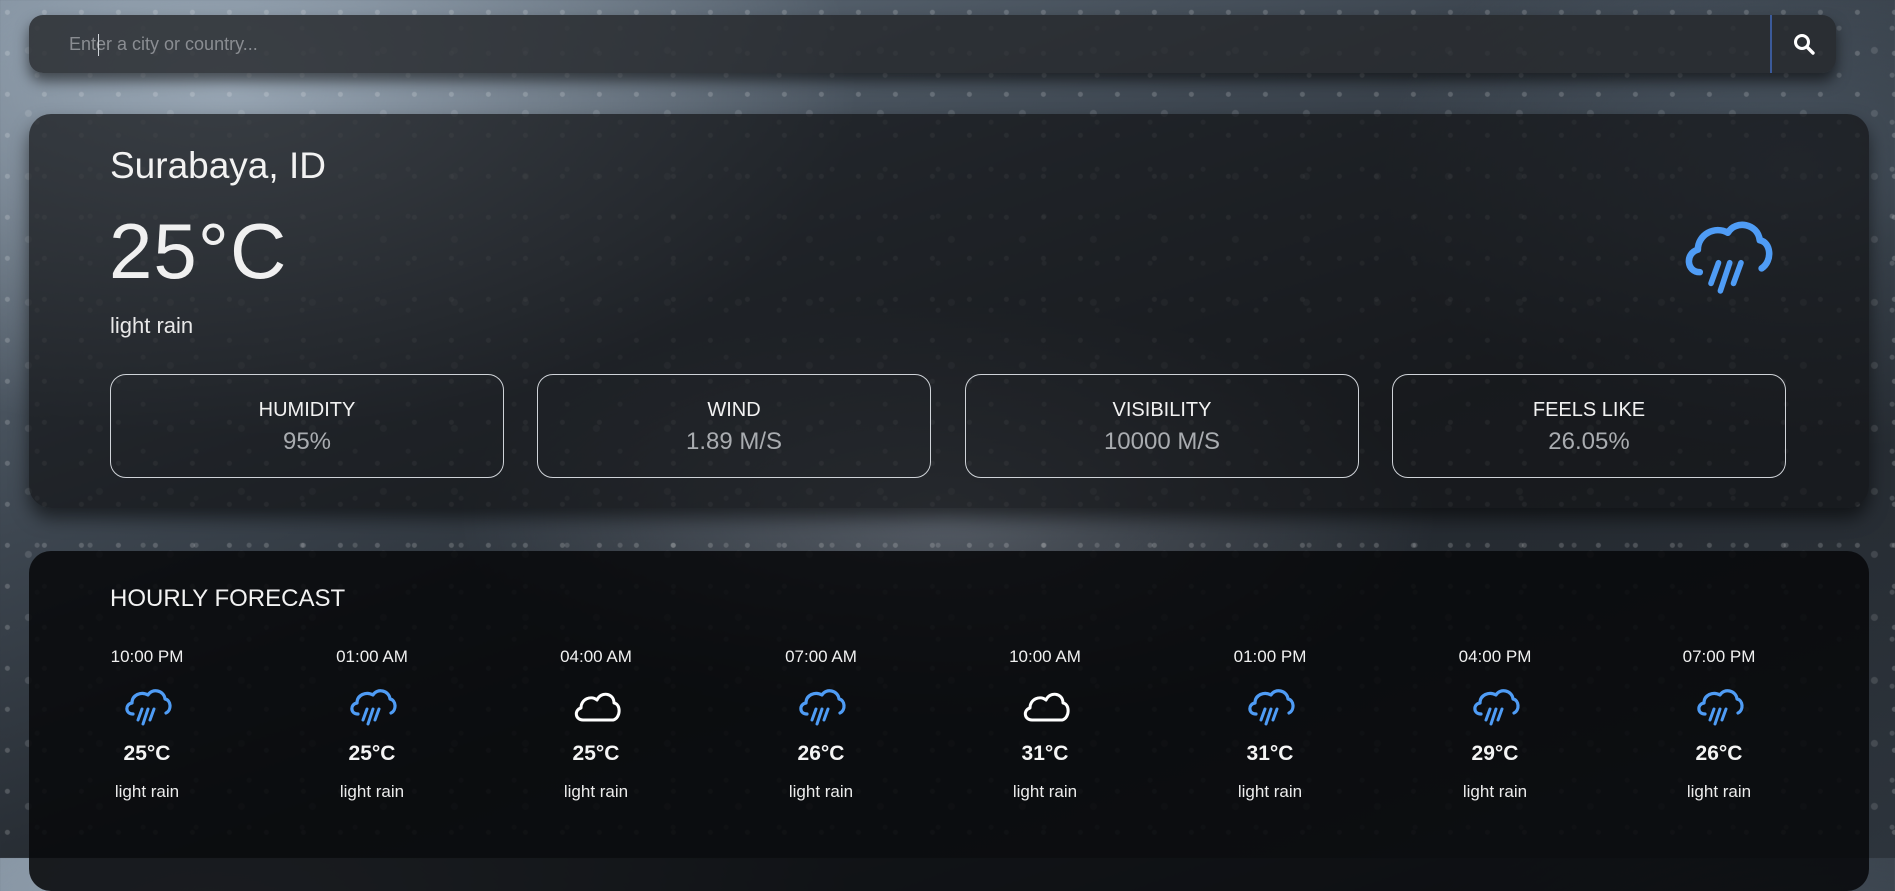 The image size is (1895, 891). Describe the element at coordinates (372, 656) in the screenshot. I see `hour-time: 01:00 AM` at that location.